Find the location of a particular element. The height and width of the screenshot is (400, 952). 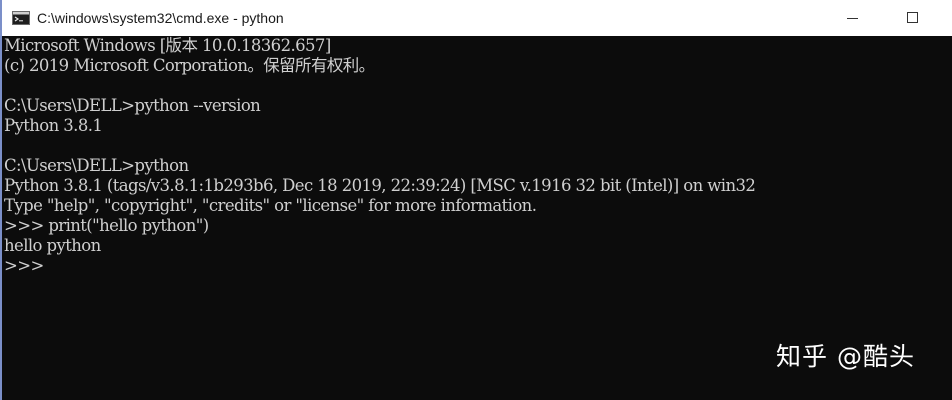

console-line: Microsoft Windows [版本 10.0.18362.657] is located at coordinates (167, 45).